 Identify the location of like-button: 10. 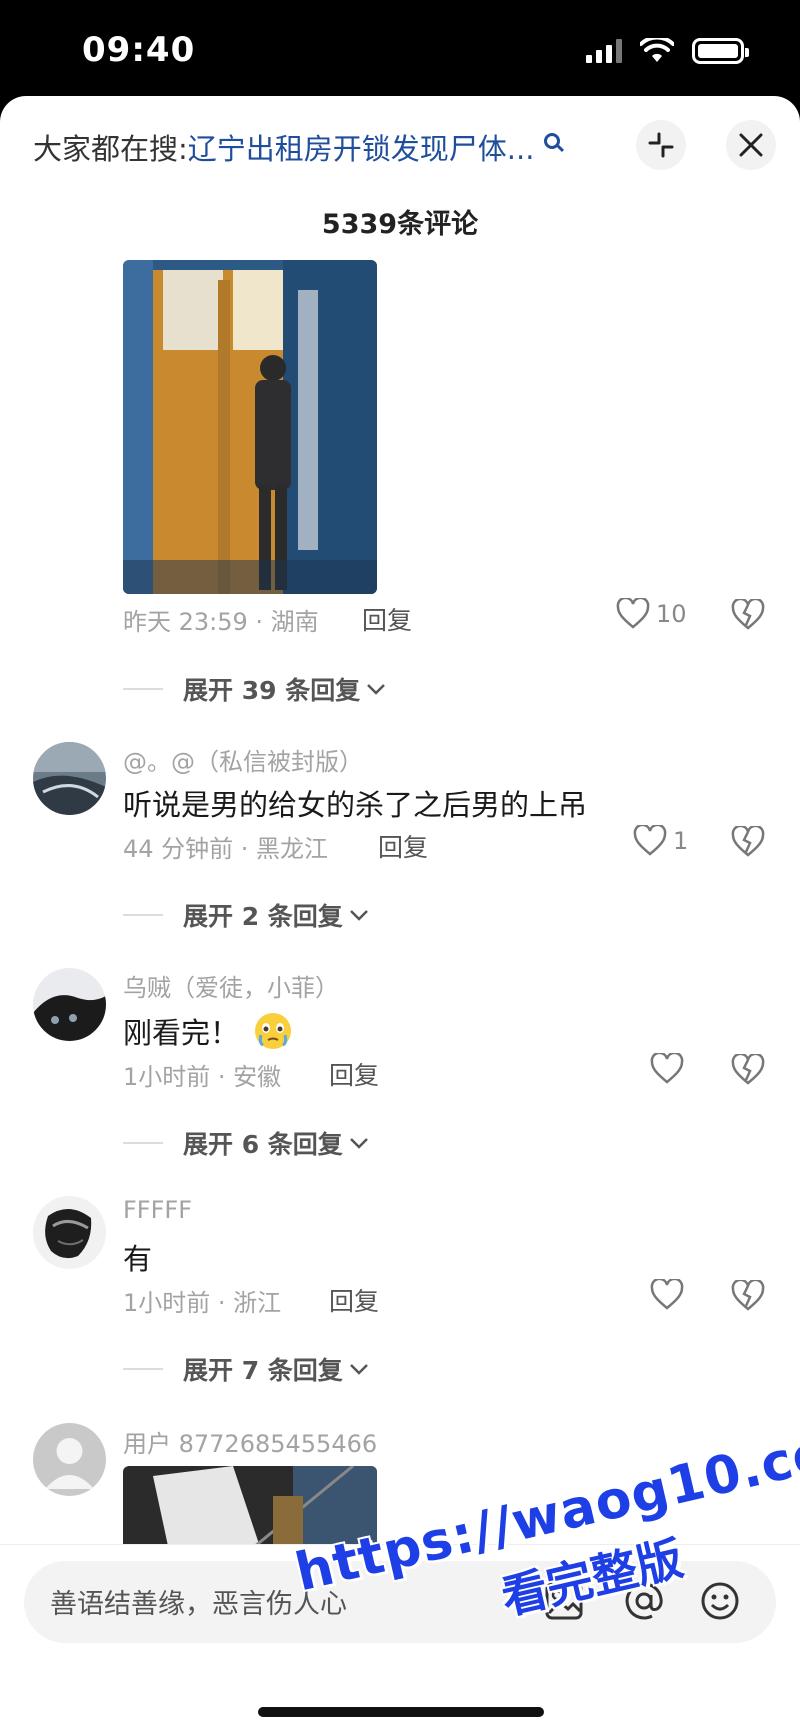
(651, 614).